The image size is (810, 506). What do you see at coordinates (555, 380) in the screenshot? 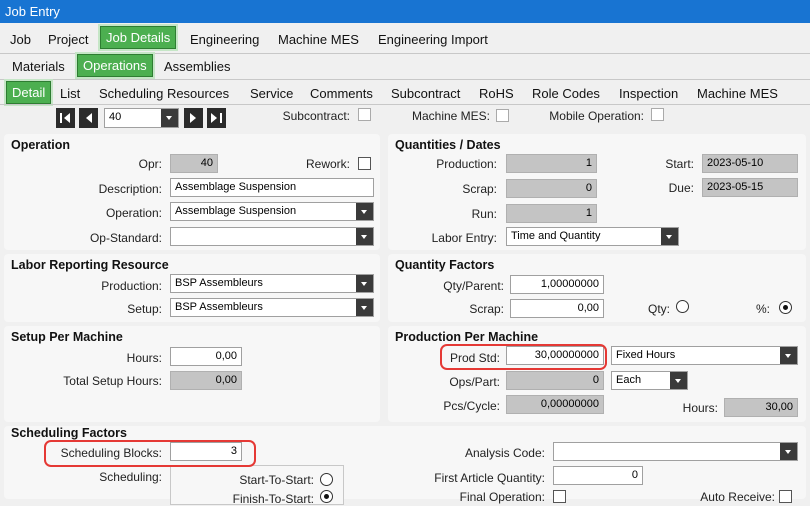
I see `ops-part-field: 0` at bounding box center [555, 380].